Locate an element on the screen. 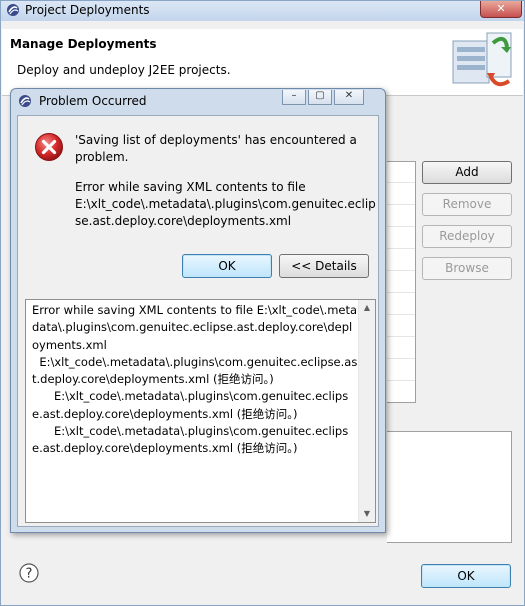 Image resolution: width=525 pixels, height=606 pixels. redeploy-button: Redeploy is located at coordinates (467, 236).